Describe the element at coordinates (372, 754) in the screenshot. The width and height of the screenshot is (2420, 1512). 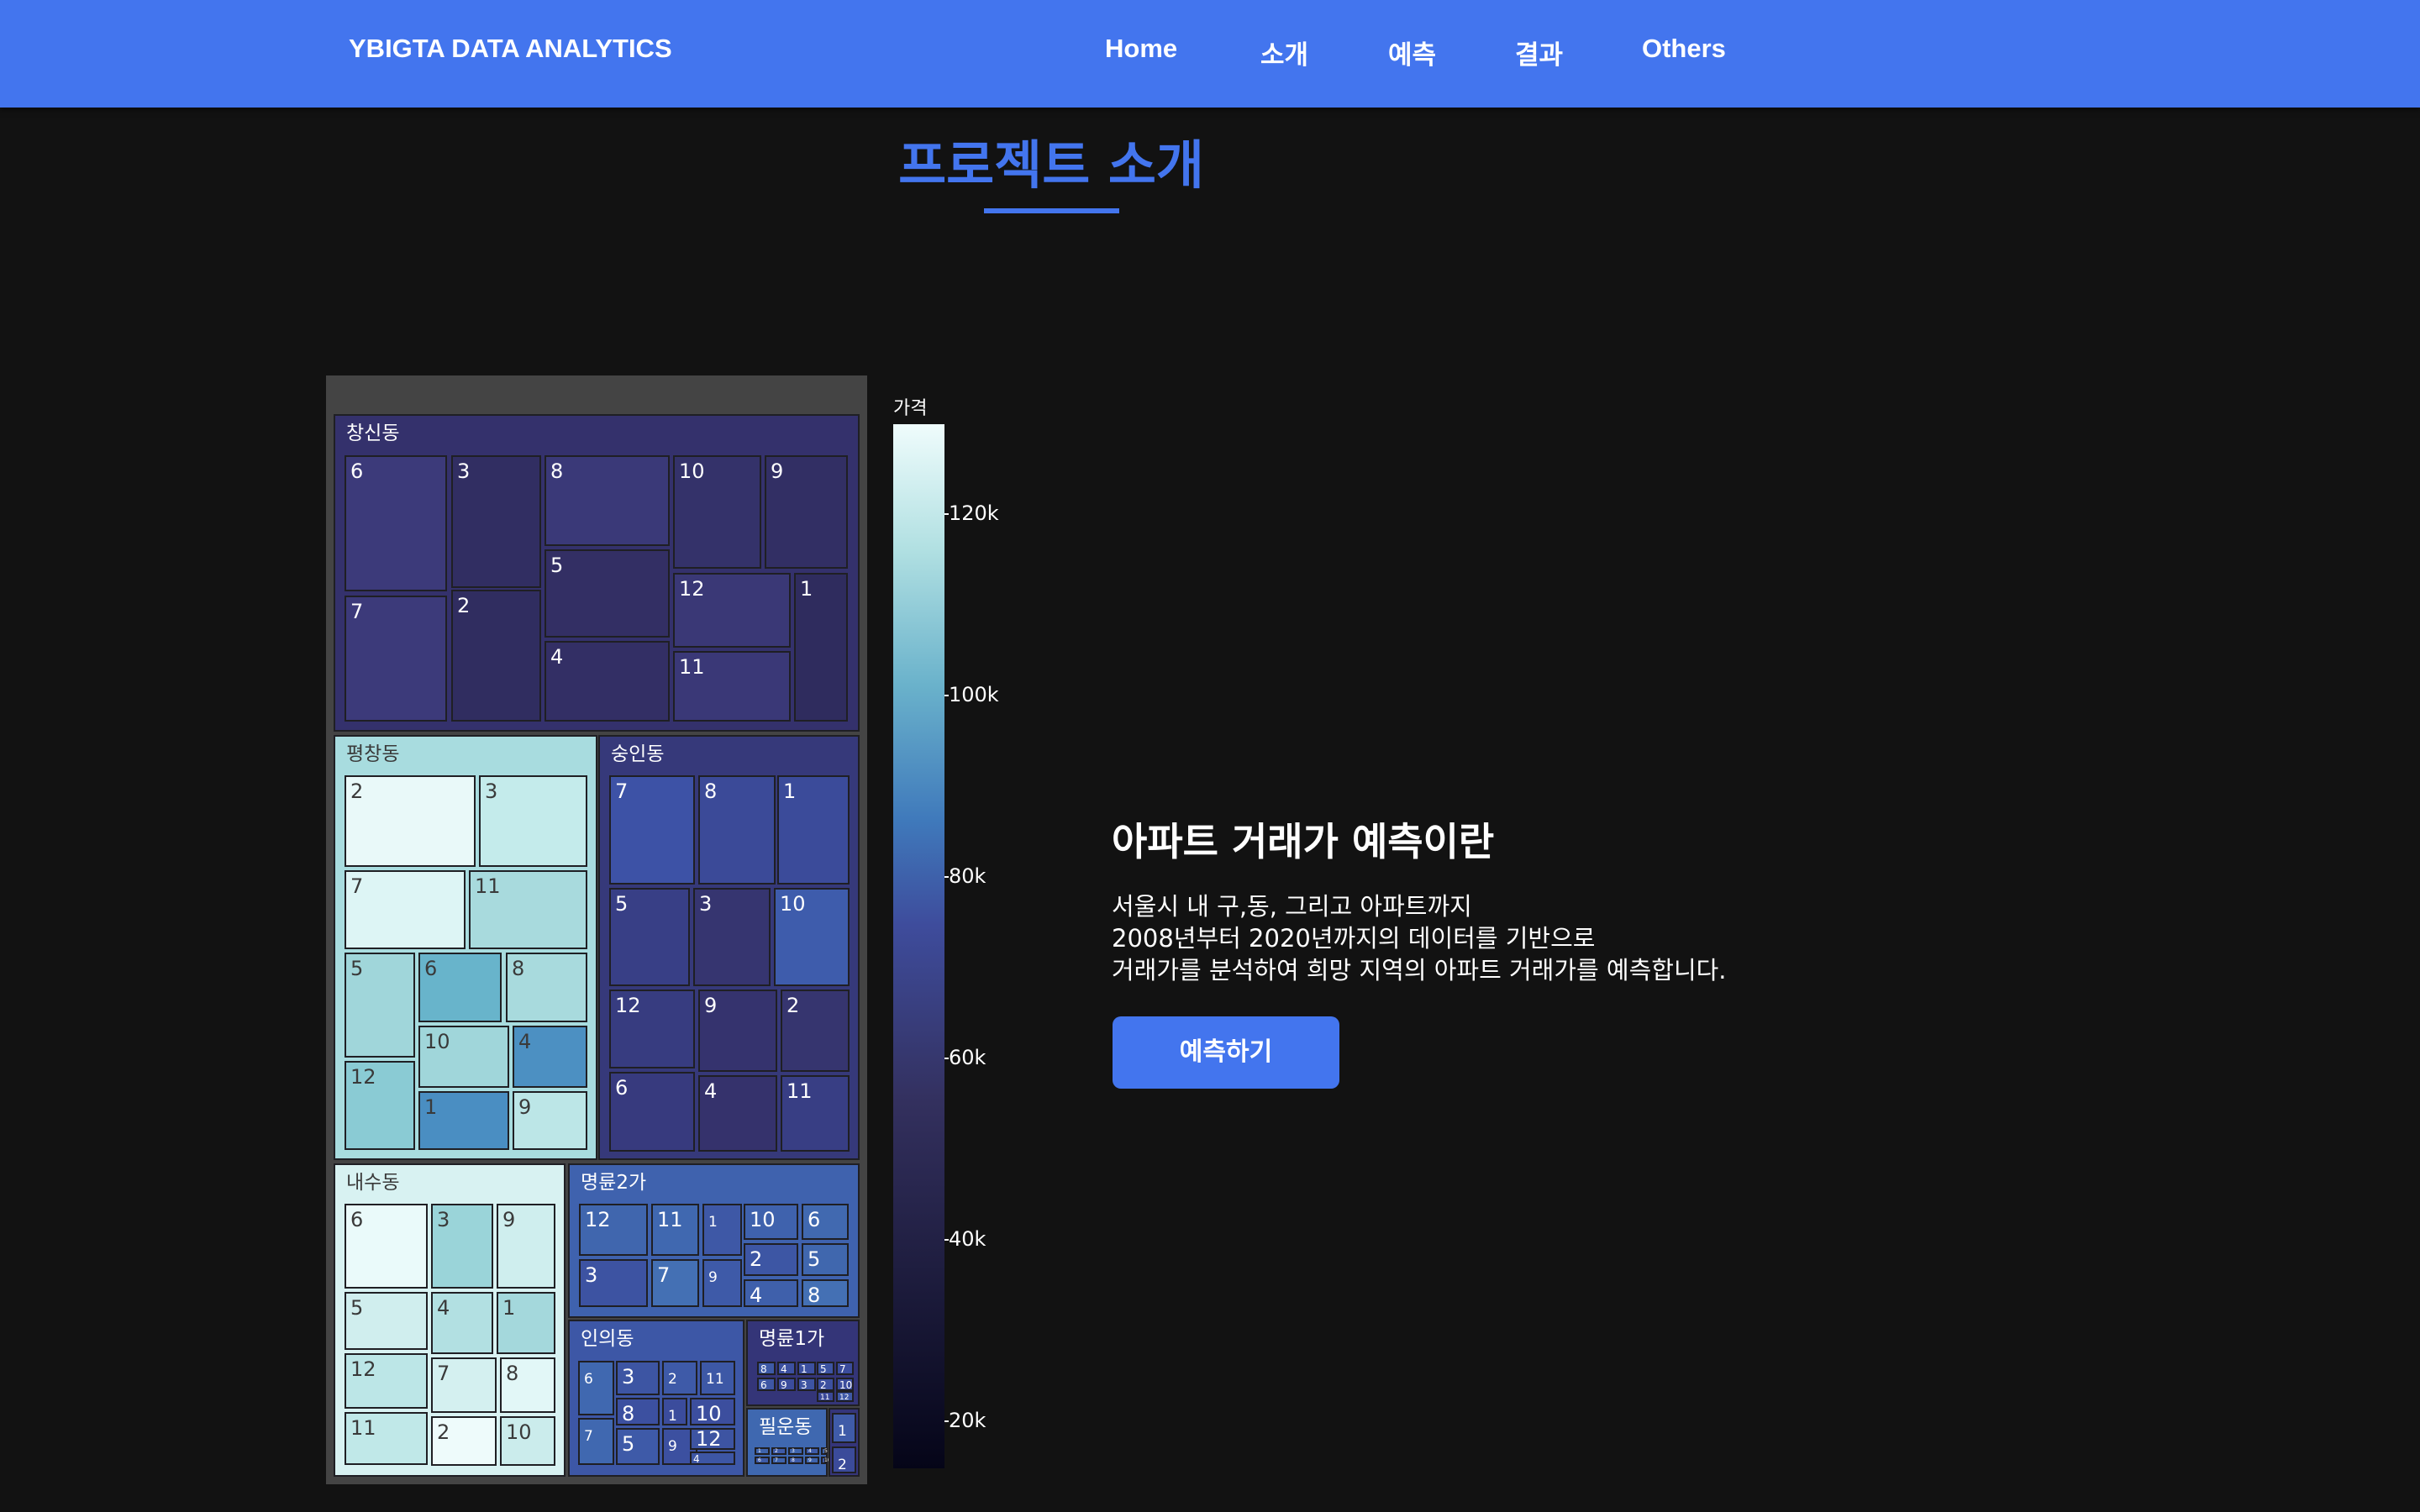
I see `treemap-group-label: 평창동` at that location.